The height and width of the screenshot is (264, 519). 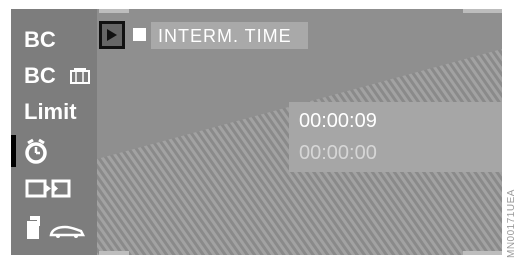 I want to click on sidebar-item-label: Limit, so click(x=50, y=111).